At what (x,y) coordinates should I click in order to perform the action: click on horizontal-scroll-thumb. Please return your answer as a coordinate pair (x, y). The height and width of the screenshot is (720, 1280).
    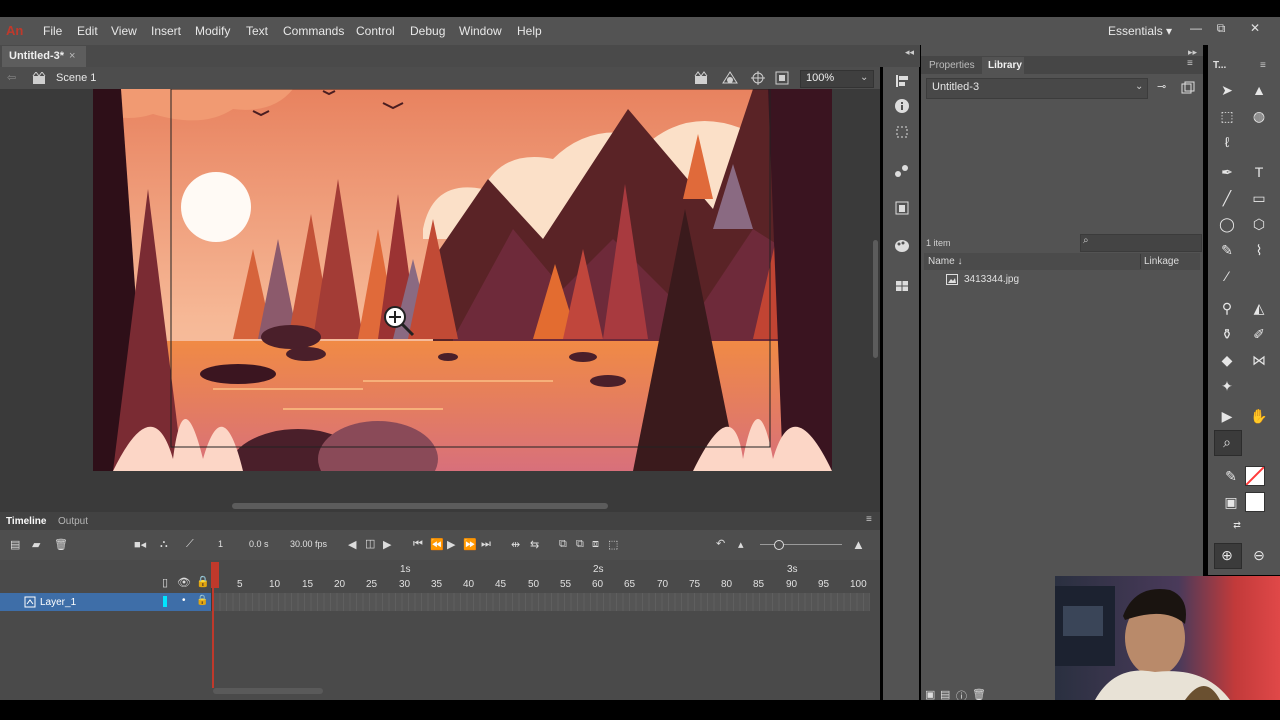
    Looking at the image, I should click on (420, 506).